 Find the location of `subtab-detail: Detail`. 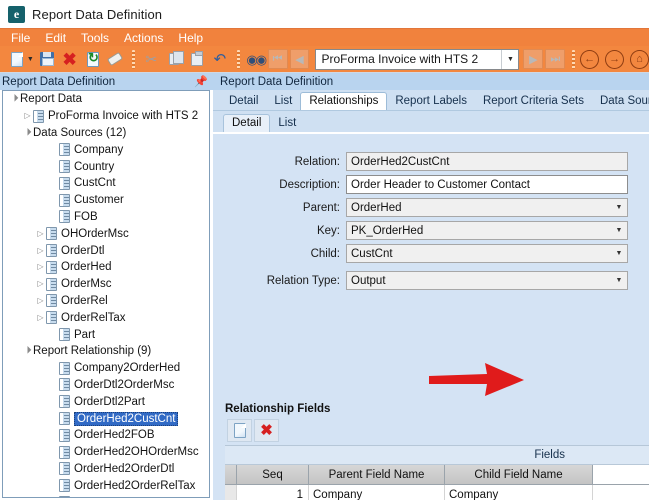

subtab-detail: Detail is located at coordinates (247, 123).